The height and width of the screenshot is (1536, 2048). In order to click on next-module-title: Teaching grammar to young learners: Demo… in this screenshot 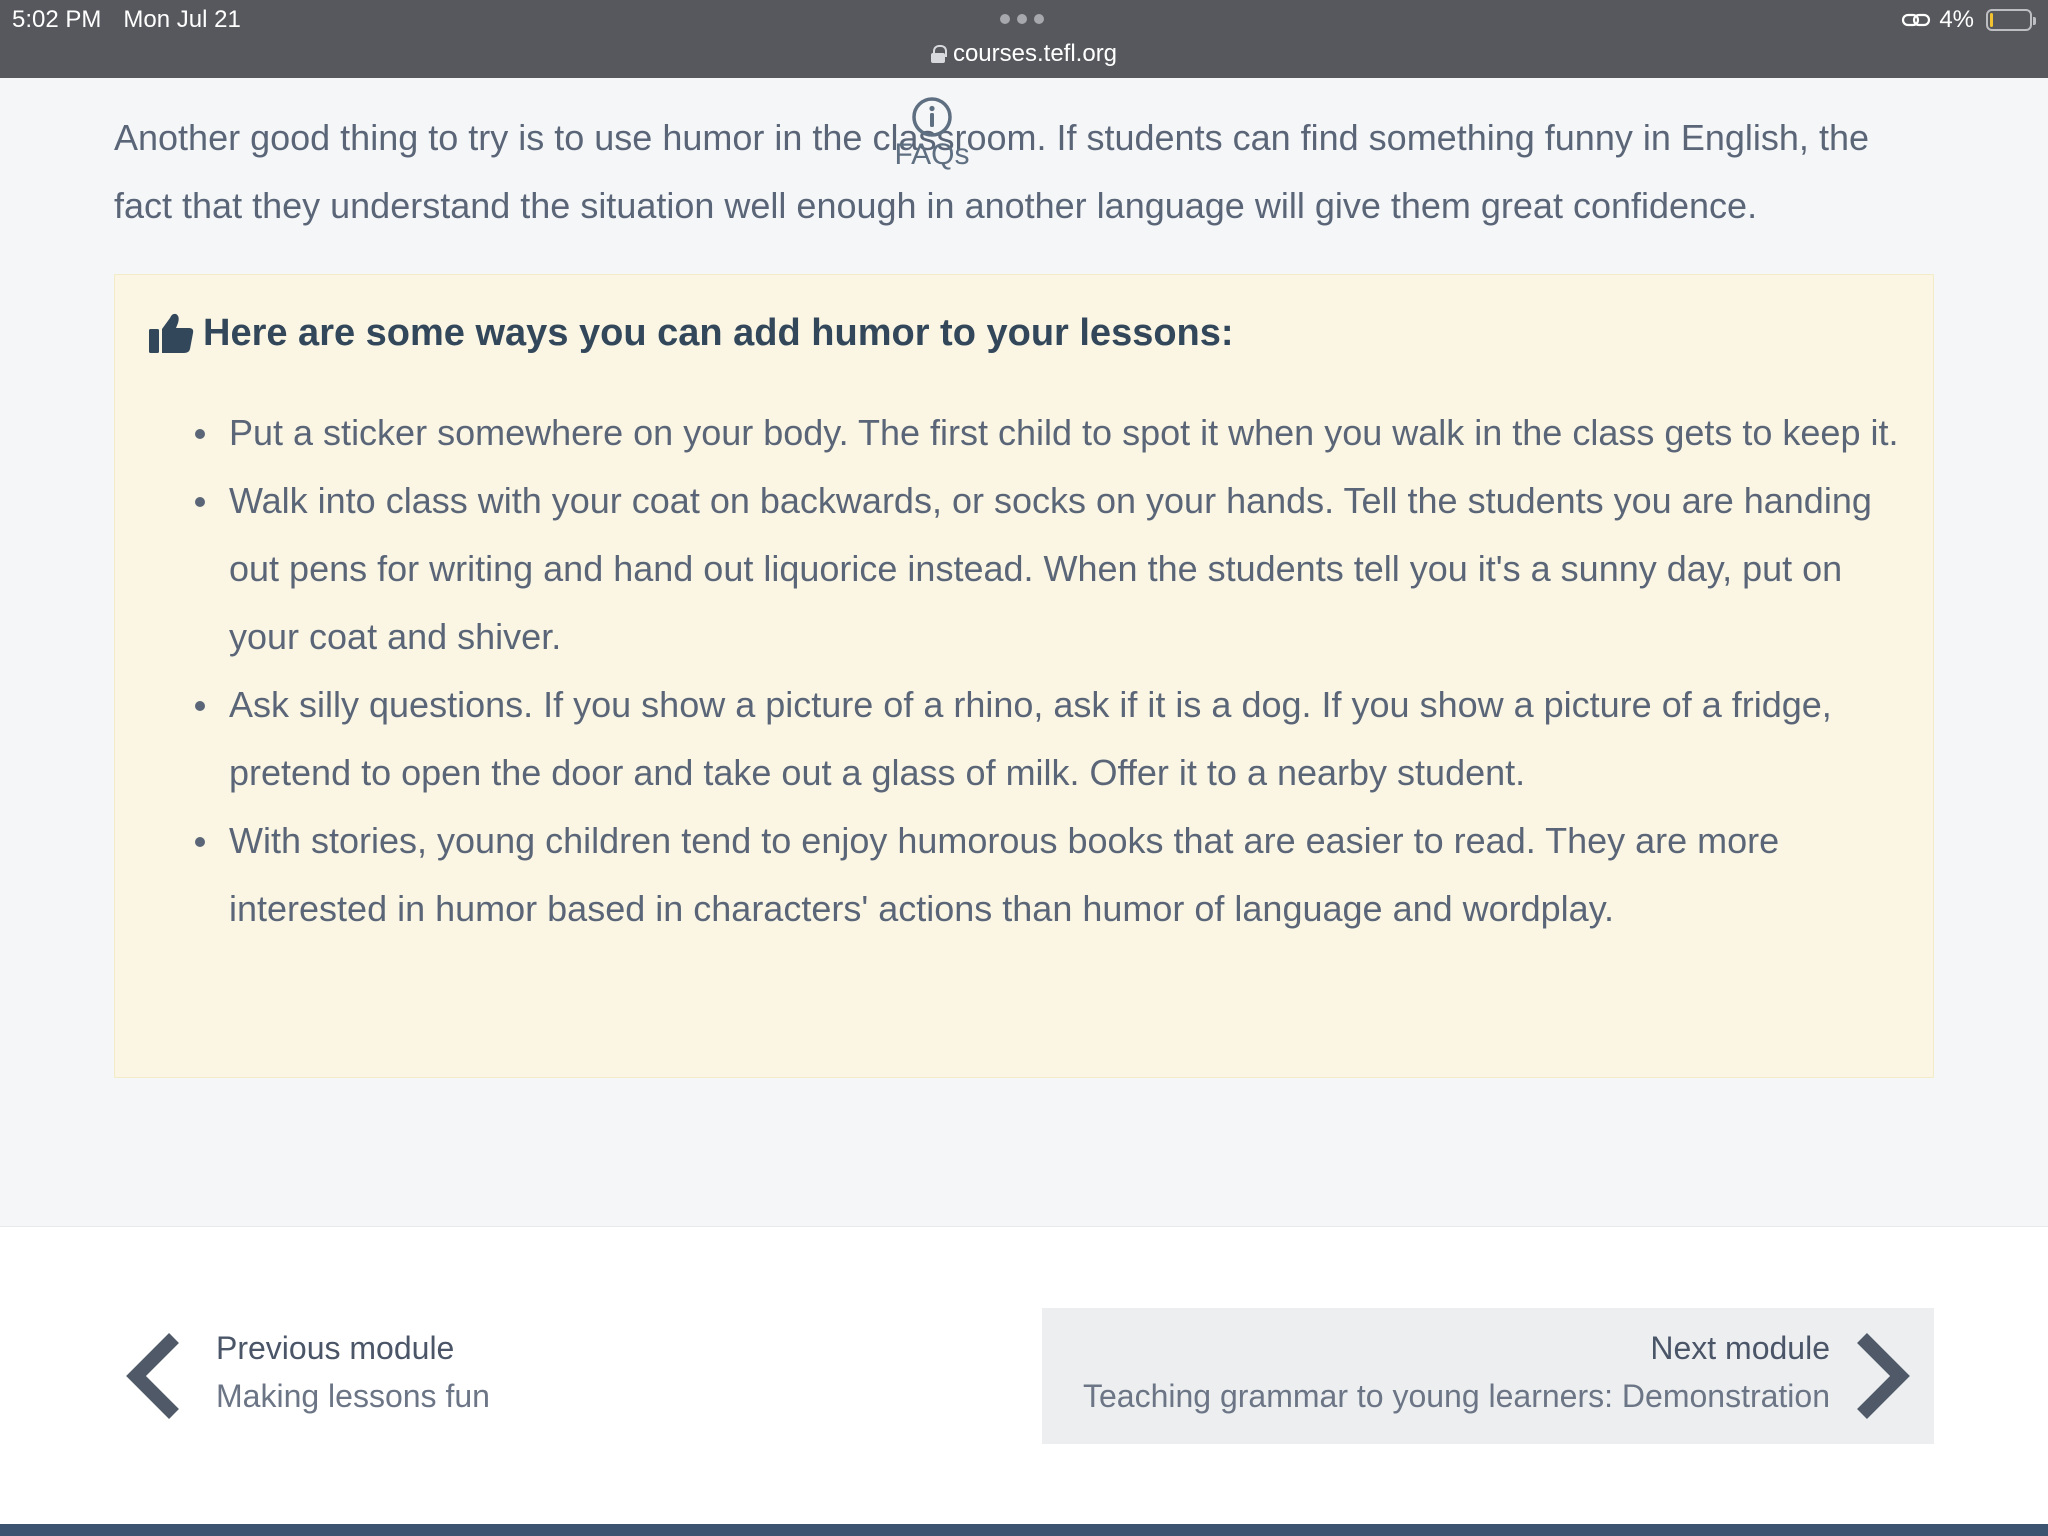, I will do `click(1456, 1396)`.